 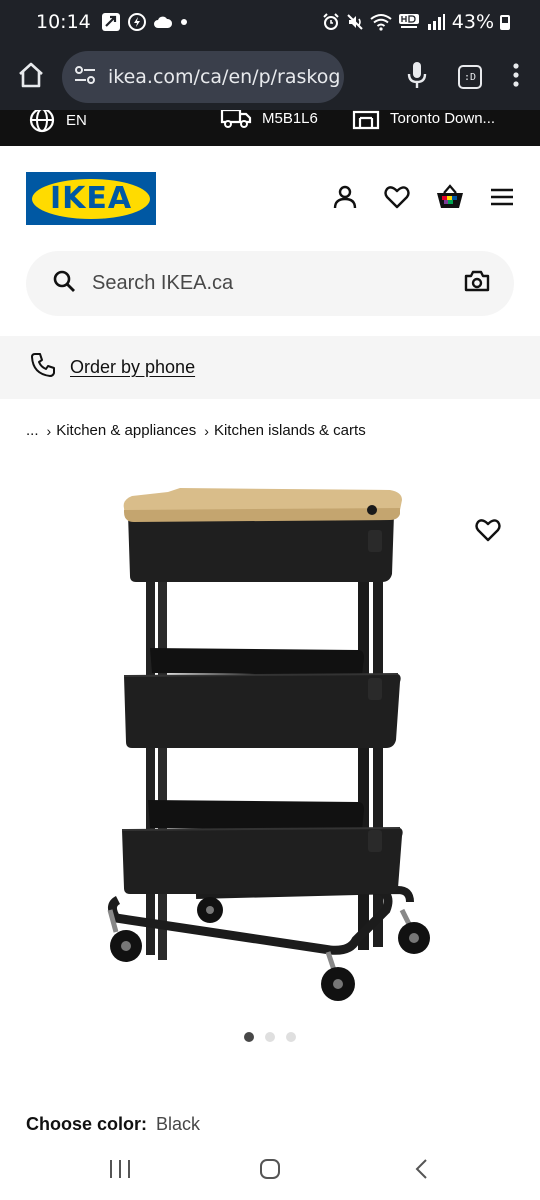 What do you see at coordinates (516, 77) in the screenshot?
I see `more-menu-icon` at bounding box center [516, 77].